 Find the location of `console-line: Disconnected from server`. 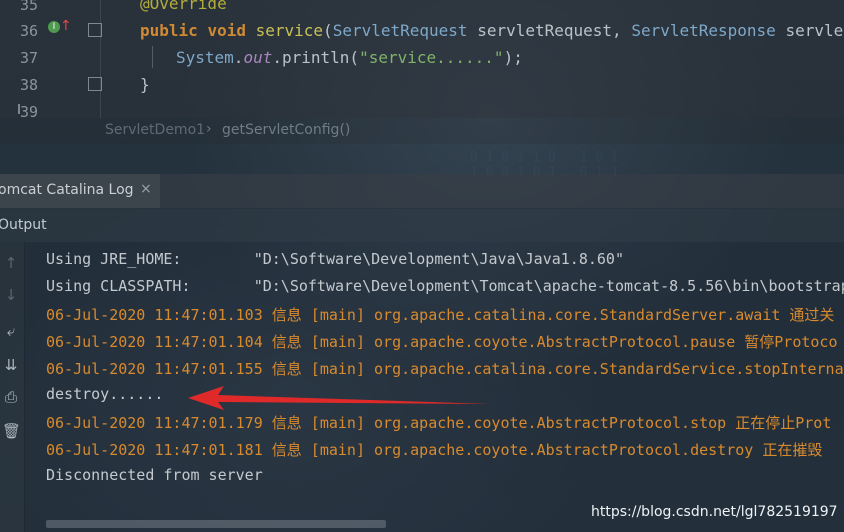

console-line: Disconnected from server is located at coordinates (154, 475).